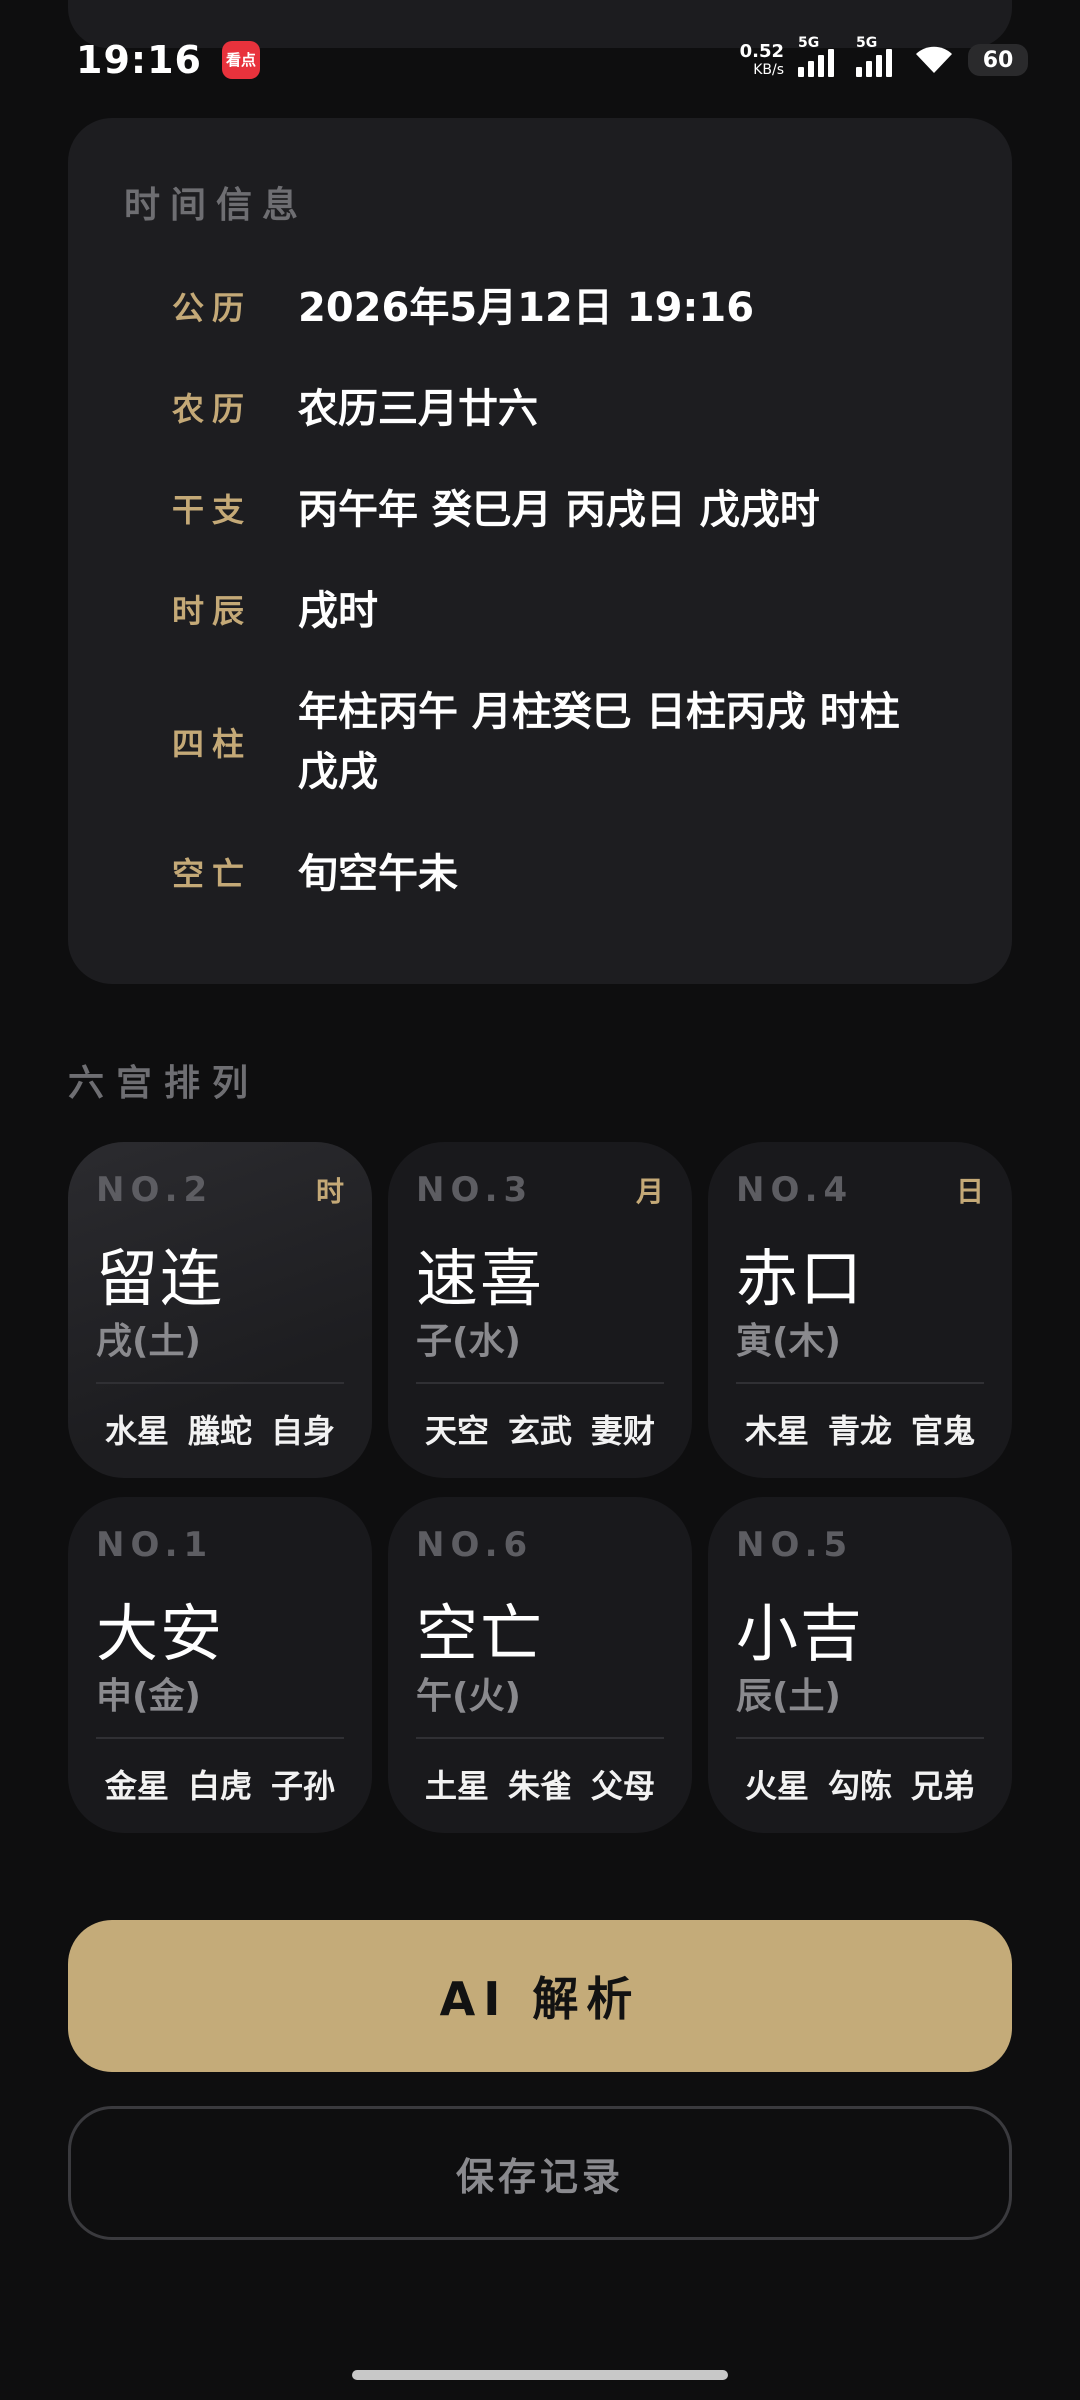 This screenshot has height=2400, width=1080. Describe the element at coordinates (540, 2375) in the screenshot. I see `home-indicator` at that location.